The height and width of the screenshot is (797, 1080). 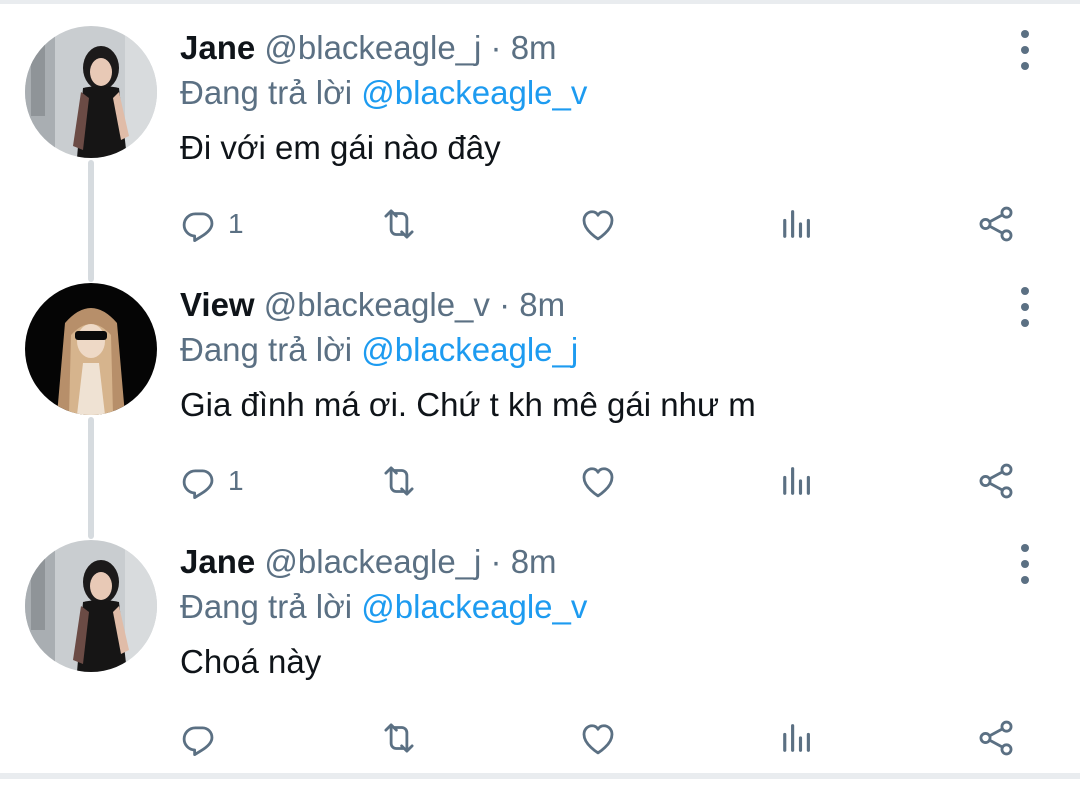 I want to click on mention-link: @blackeagle_j, so click(x=469, y=349).